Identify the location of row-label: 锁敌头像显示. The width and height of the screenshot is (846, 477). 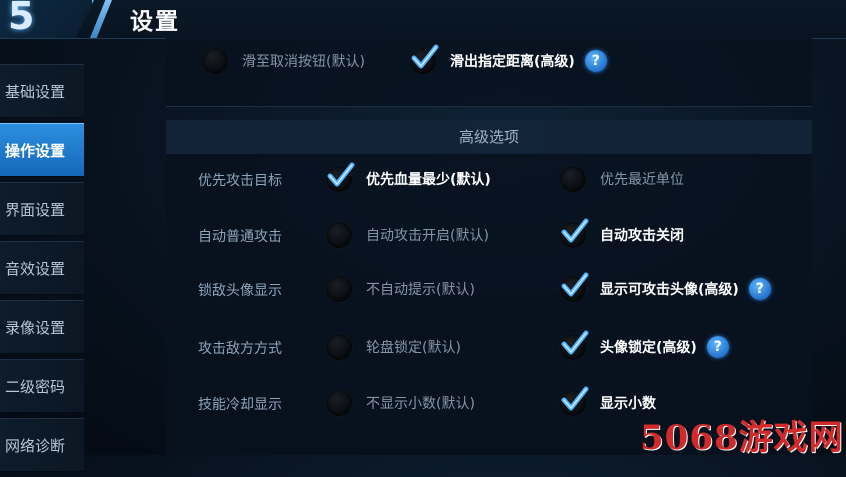
(240, 291).